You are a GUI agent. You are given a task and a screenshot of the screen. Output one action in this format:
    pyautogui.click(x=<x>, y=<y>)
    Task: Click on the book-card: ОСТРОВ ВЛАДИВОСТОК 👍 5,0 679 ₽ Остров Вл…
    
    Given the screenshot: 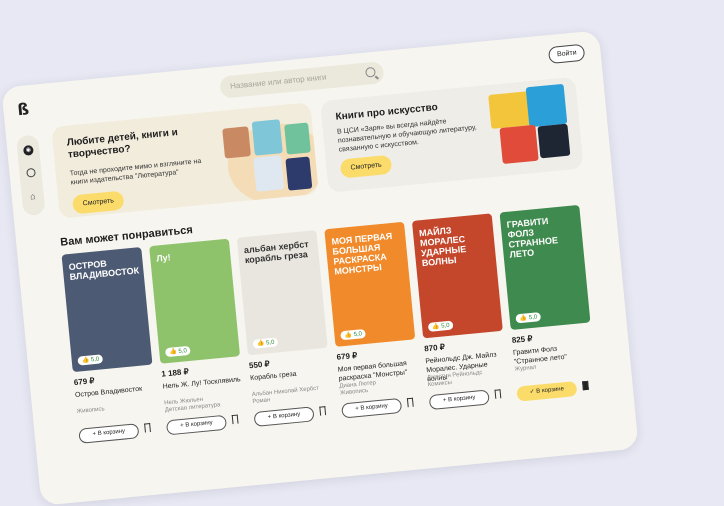 What is the action you would take?
    pyautogui.click(x=110, y=345)
    